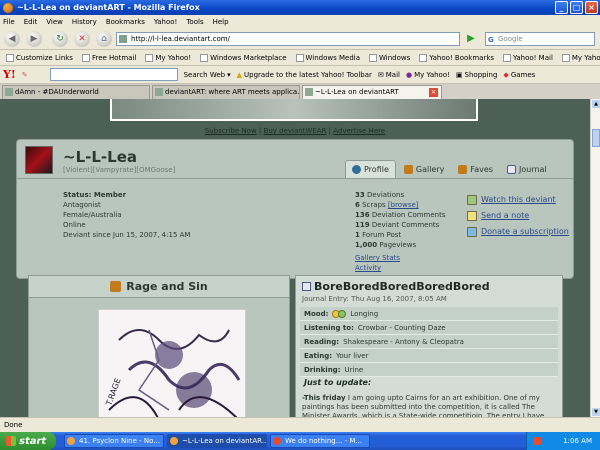 Image resolution: width=600 pixels, height=450 pixels. I want to click on send-note-link: Send a note, so click(518, 216).